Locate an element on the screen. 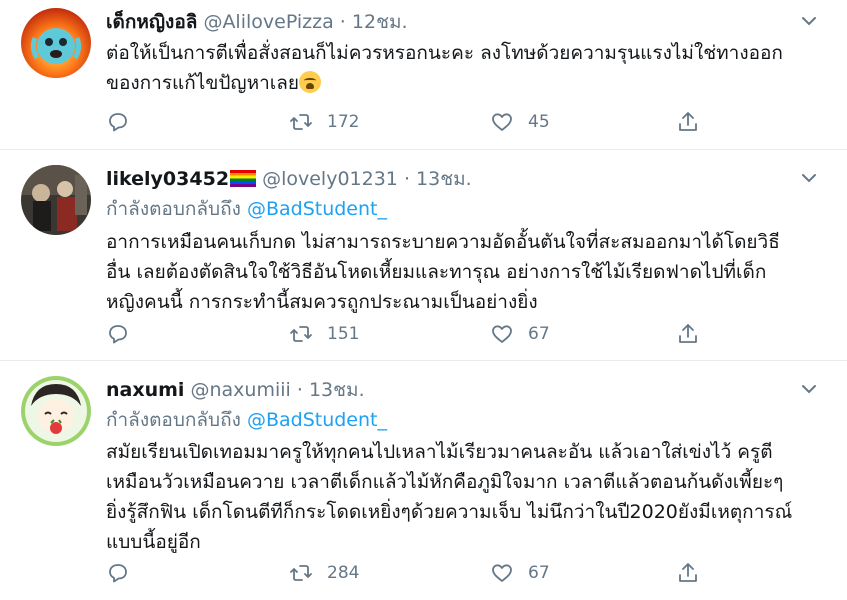 The height and width of the screenshot is (600, 847). tweet-header: เด็กหญิงอลิ @AlilovePizza · 12ชม. is located at coordinates (257, 22).